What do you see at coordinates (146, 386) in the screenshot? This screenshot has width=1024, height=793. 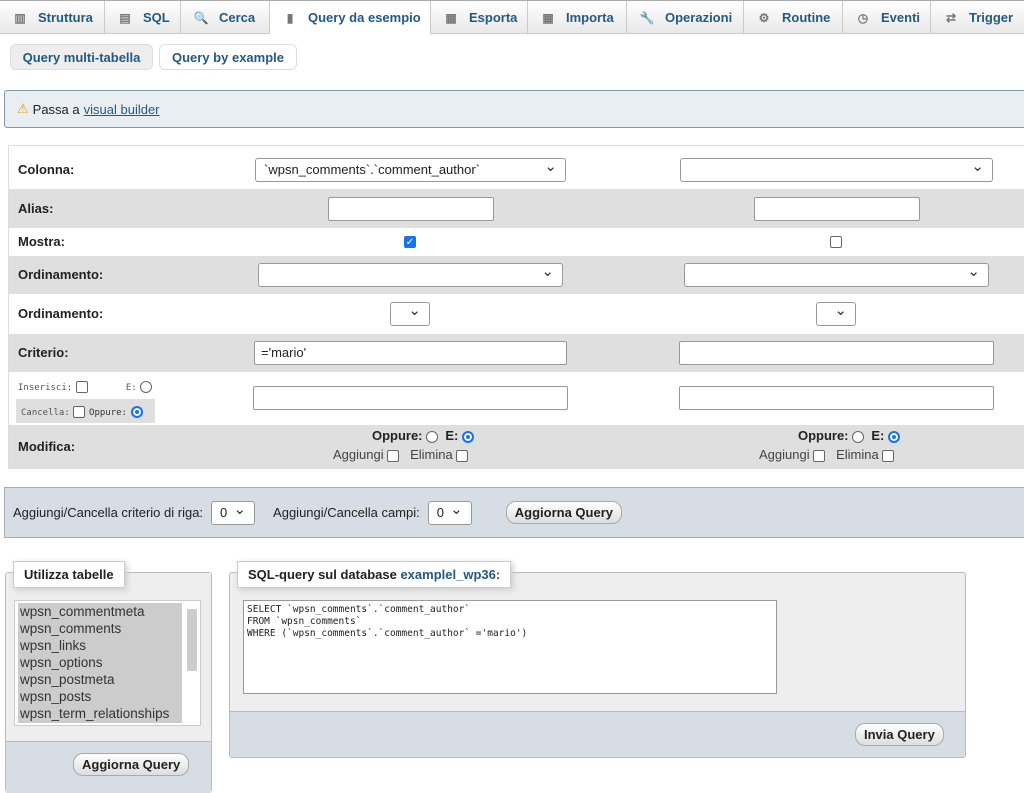 I see `and-radio` at bounding box center [146, 386].